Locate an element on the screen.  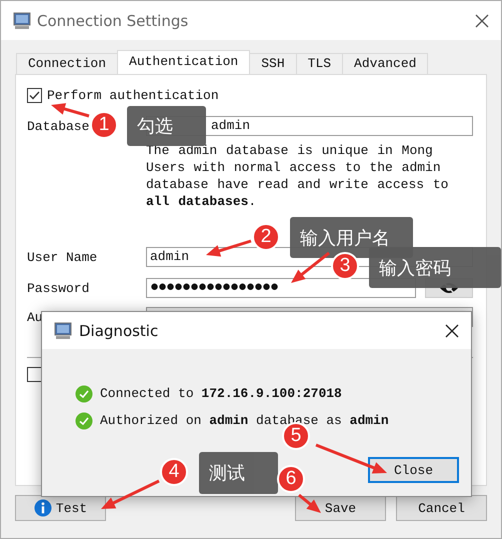
callout-tooltip: 测试 is located at coordinates (238, 473).